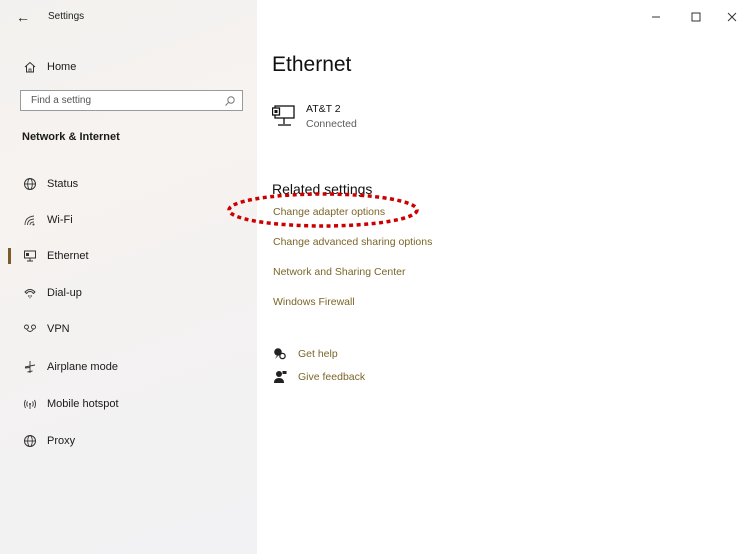 The height and width of the screenshot is (554, 750). Describe the element at coordinates (323, 109) in the screenshot. I see `network-name: AT&T 2` at that location.